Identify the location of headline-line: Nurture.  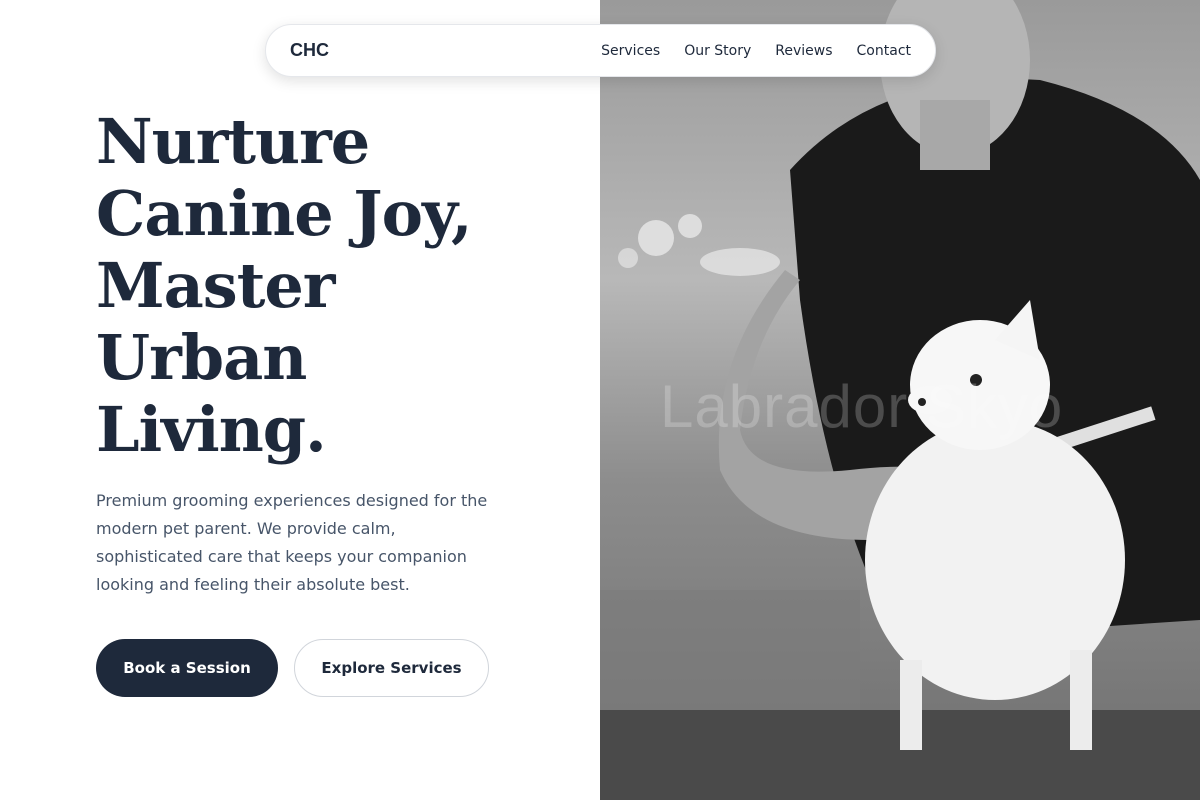
(233, 141).